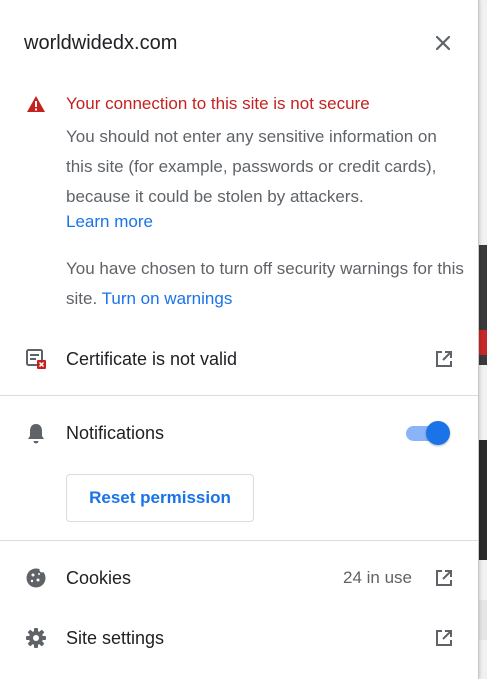 The width and height of the screenshot is (487, 679). I want to click on warning-icon, so click(36, 104).